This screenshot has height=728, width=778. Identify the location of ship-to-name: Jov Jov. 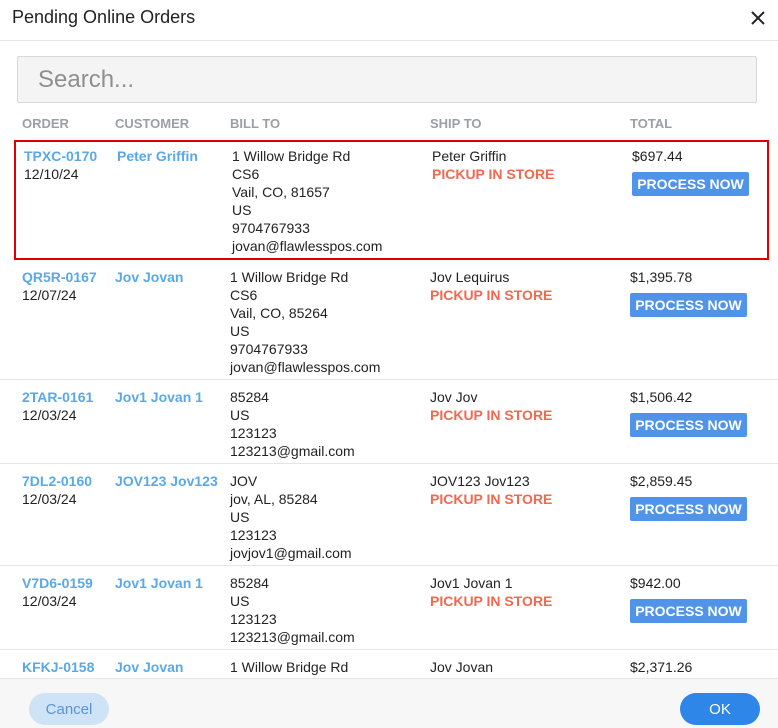
(454, 397).